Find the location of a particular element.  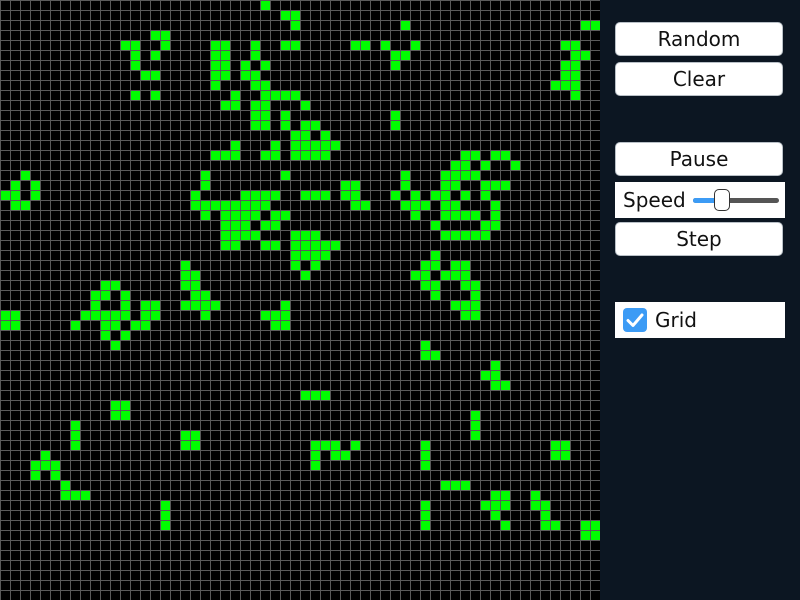

grid-checkbox is located at coordinates (635, 320).